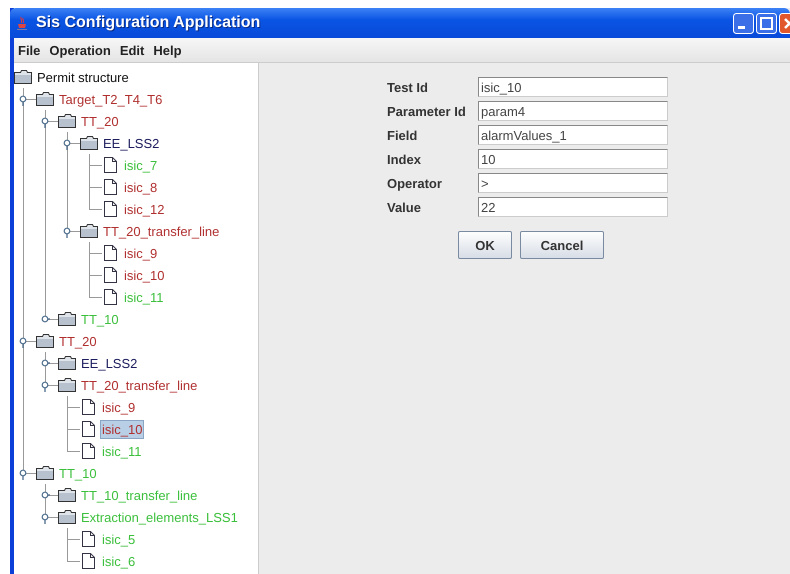 Image resolution: width=790 pixels, height=574 pixels. What do you see at coordinates (110, 99) in the screenshot?
I see `tree-node-label: Target_T2_T4_T6` at bounding box center [110, 99].